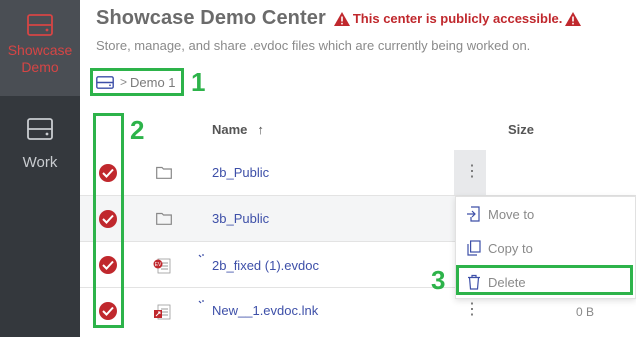 The width and height of the screenshot is (636, 337). Describe the element at coordinates (546, 214) in the screenshot. I see `menu-item-move-to: Move to` at that location.